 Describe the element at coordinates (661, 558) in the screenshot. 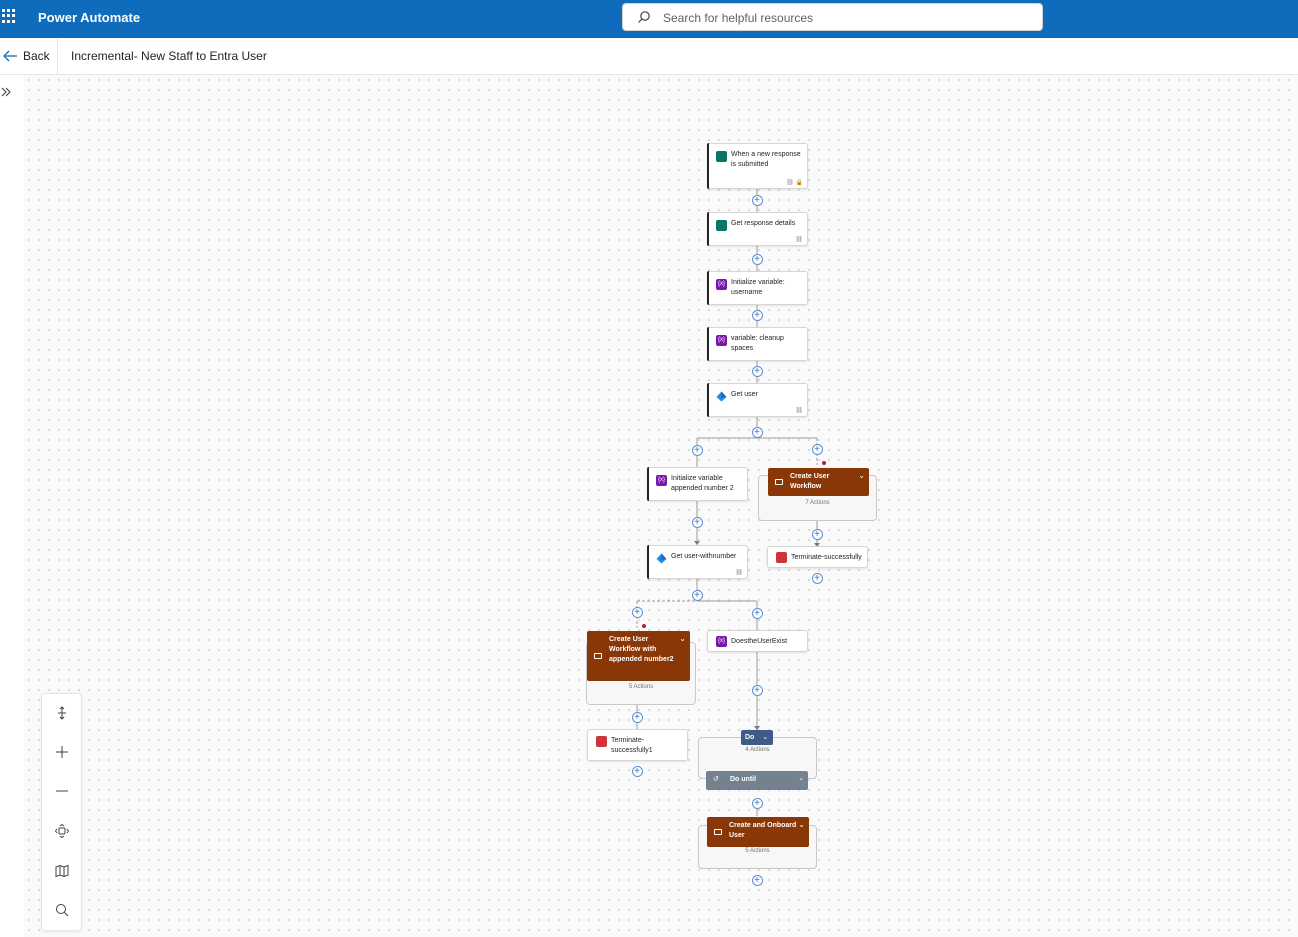

I see `entra-icon` at that location.